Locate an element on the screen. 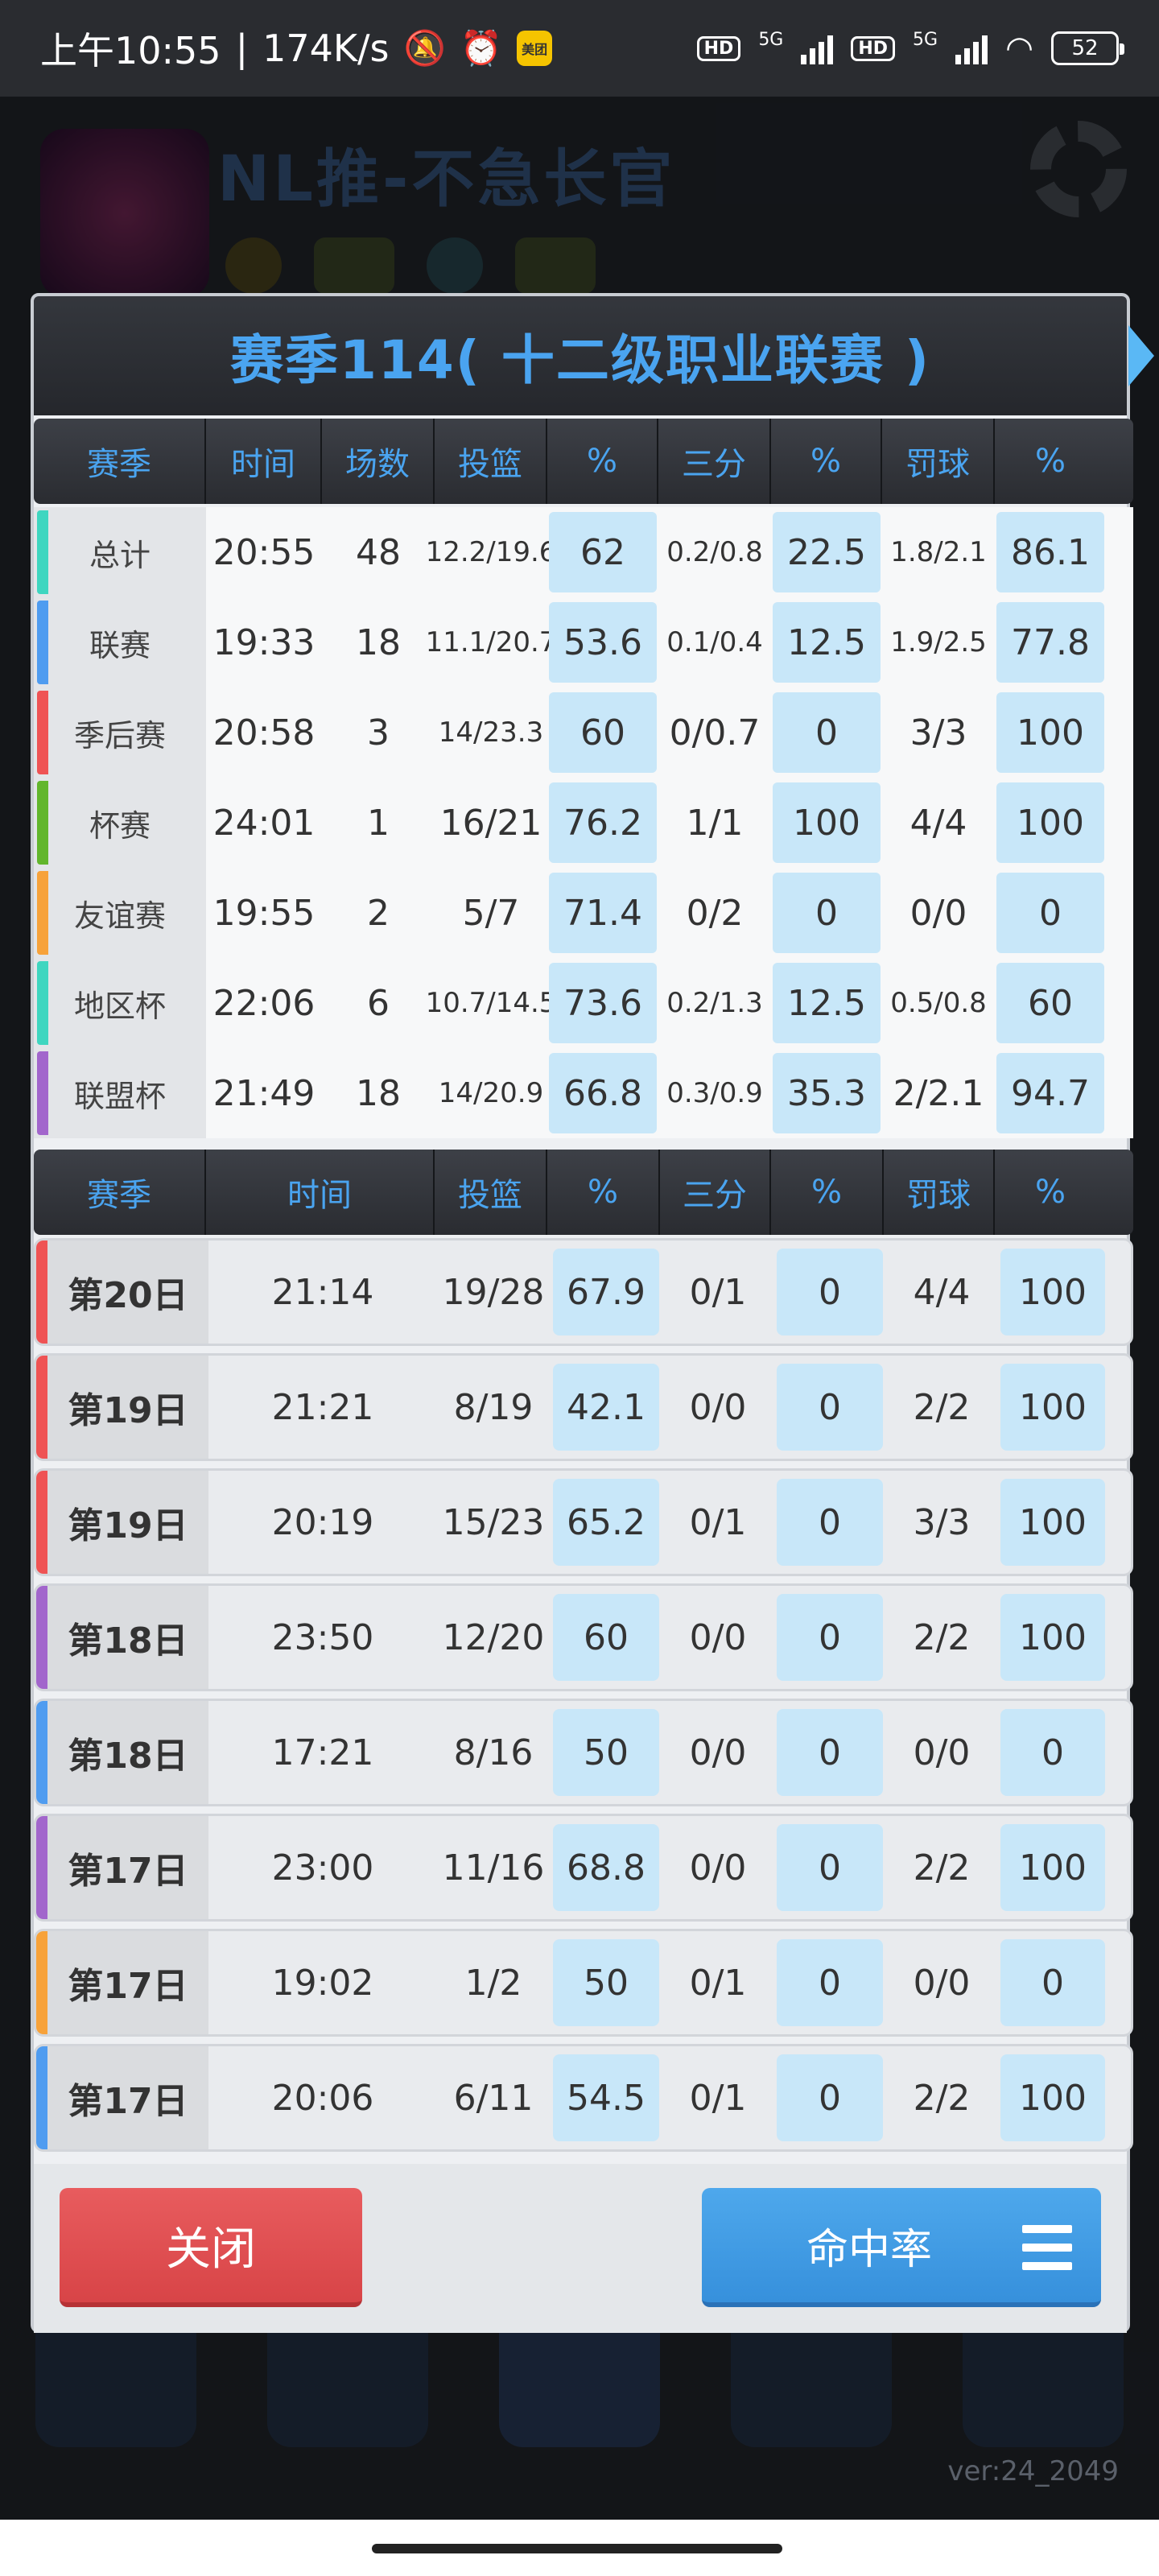  summary-cell-name: 季后赛 is located at coordinates (120, 732).